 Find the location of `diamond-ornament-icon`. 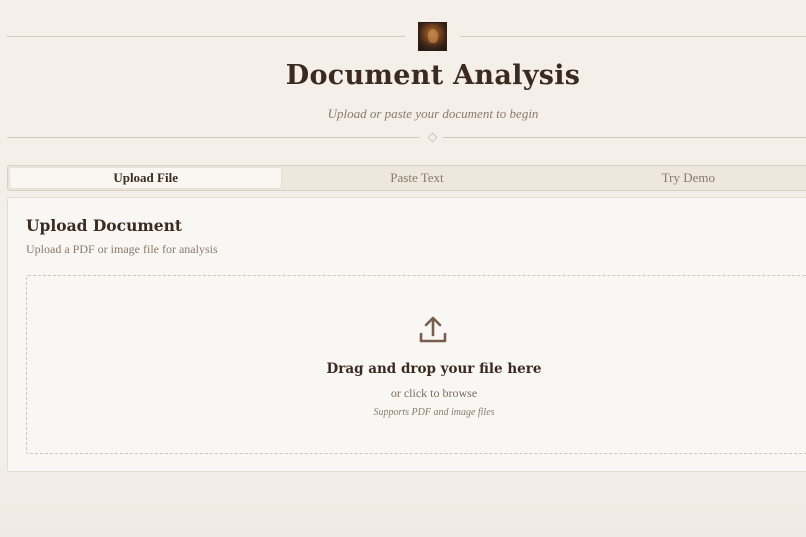

diamond-ornament-icon is located at coordinates (432, 137).